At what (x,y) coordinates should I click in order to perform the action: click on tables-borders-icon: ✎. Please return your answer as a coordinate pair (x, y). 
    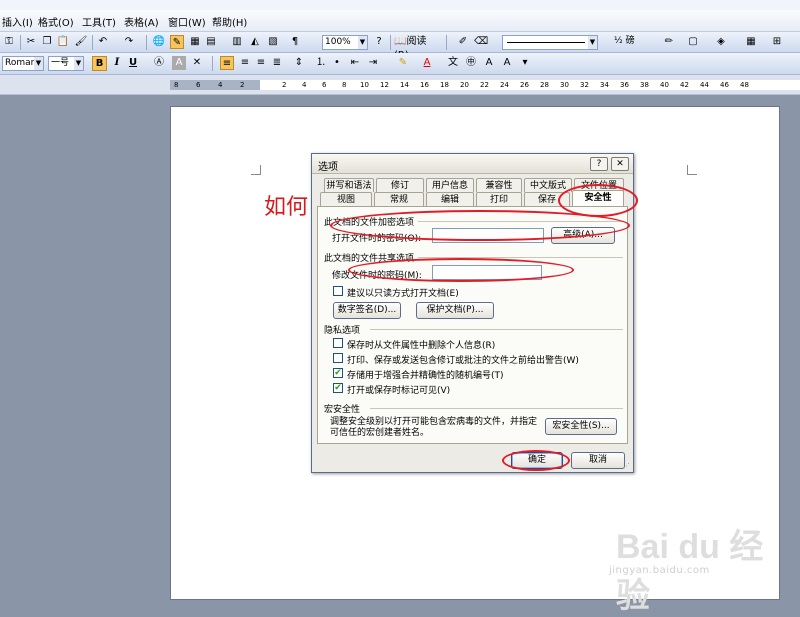
    Looking at the image, I should click on (177, 42).